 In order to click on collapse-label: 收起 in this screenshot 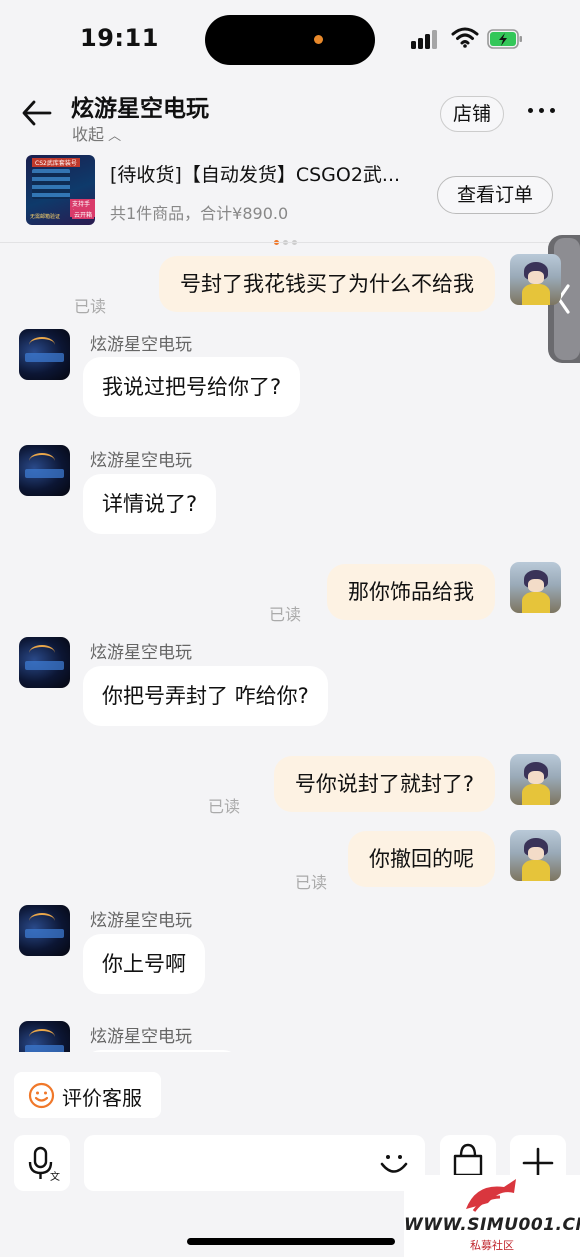, I will do `click(88, 134)`.